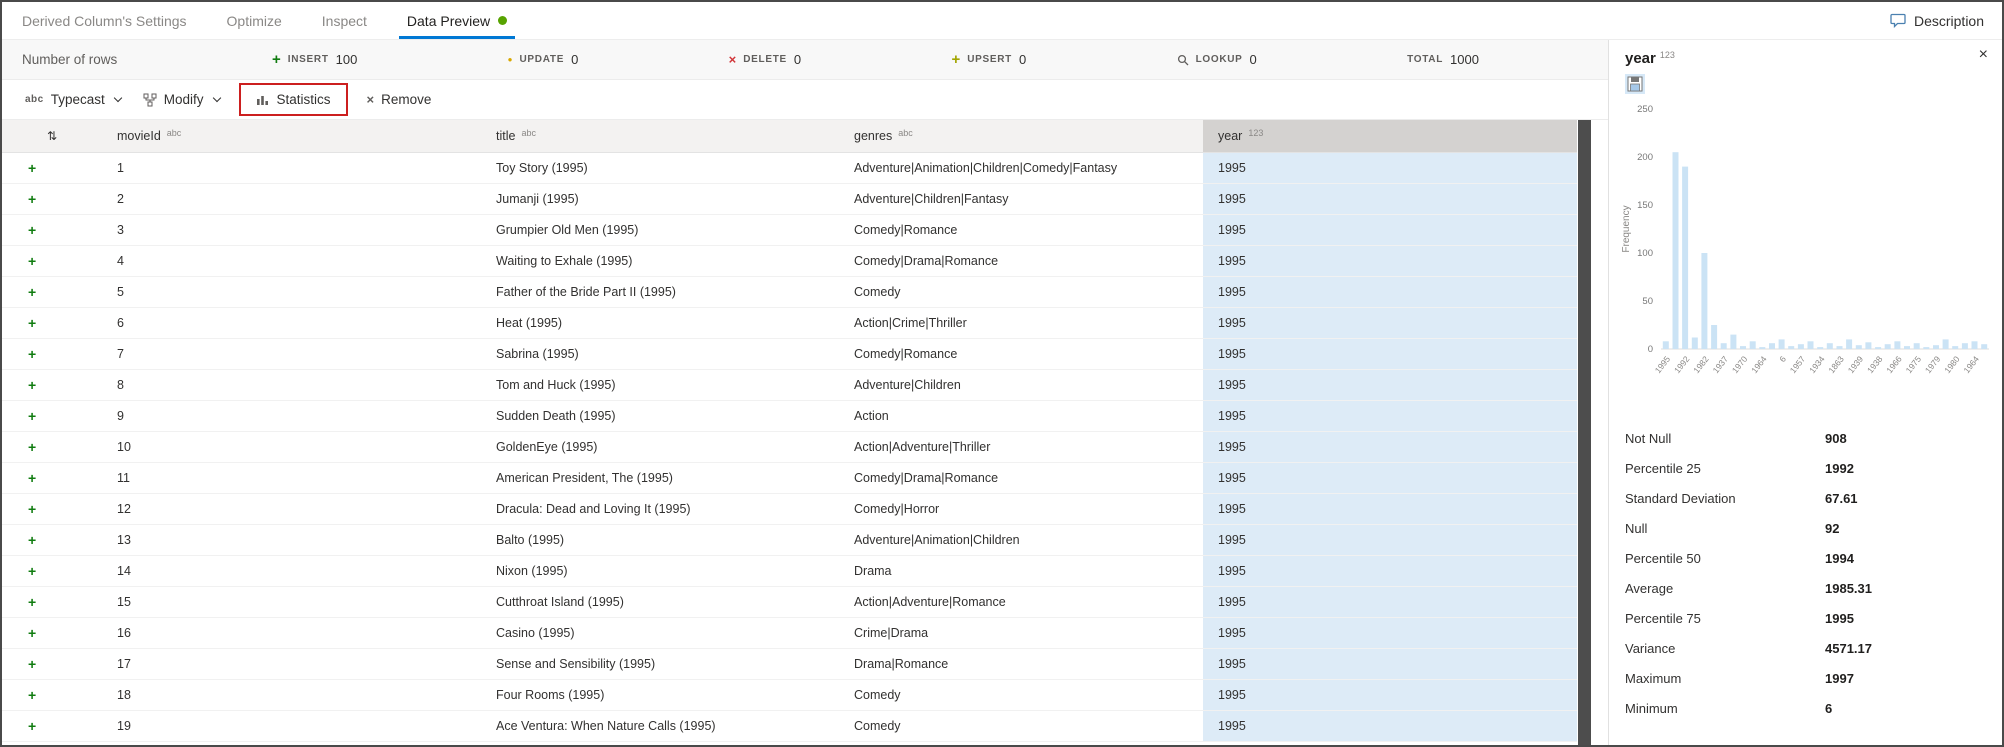  What do you see at coordinates (457, 20) in the screenshot?
I see `tab-data-preview: Data Preview` at bounding box center [457, 20].